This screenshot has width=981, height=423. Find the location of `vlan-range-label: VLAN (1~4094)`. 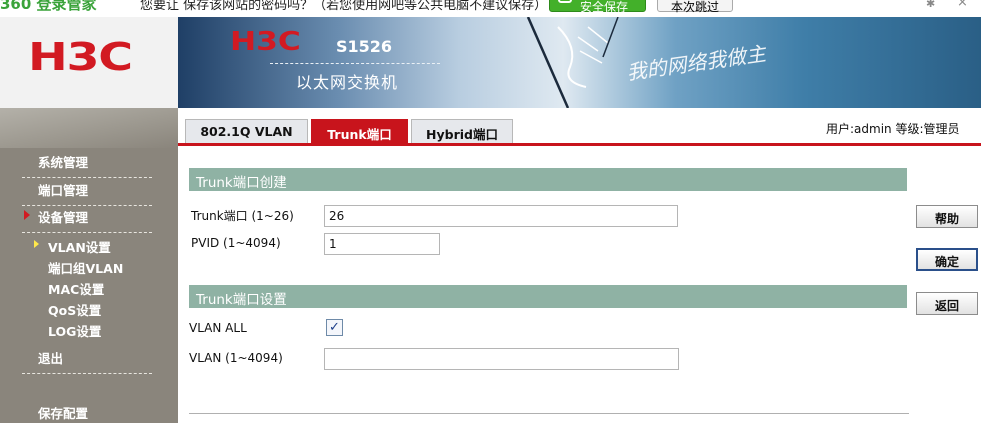

vlan-range-label: VLAN (1~4094) is located at coordinates (236, 358).